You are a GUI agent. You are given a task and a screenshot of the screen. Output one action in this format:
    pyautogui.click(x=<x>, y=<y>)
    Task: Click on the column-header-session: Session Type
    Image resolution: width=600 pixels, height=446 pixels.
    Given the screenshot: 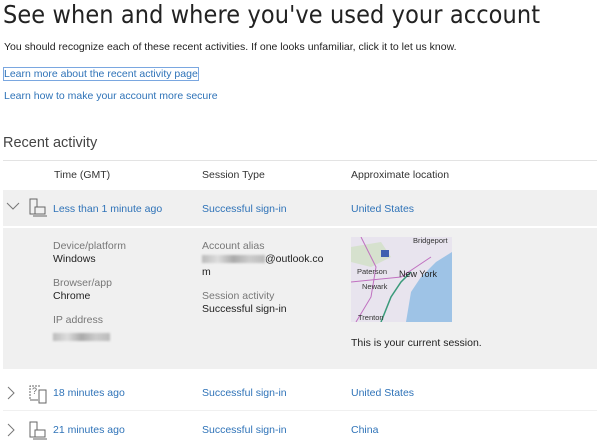 What is the action you would take?
    pyautogui.click(x=233, y=175)
    